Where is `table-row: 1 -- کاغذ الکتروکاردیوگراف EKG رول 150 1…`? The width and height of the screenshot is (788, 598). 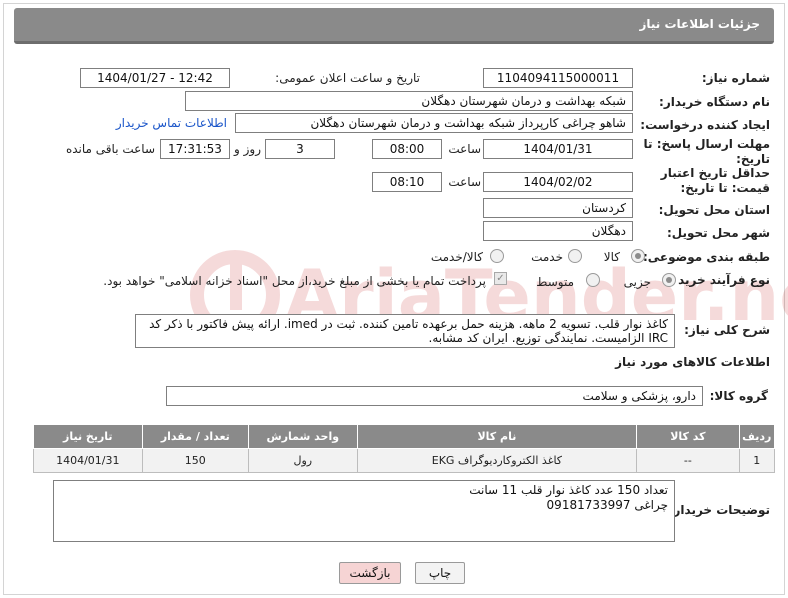
table-row: 1 -- کاغذ الکتروکاردیوگراف EKG رول 150 1… is located at coordinates (404, 460).